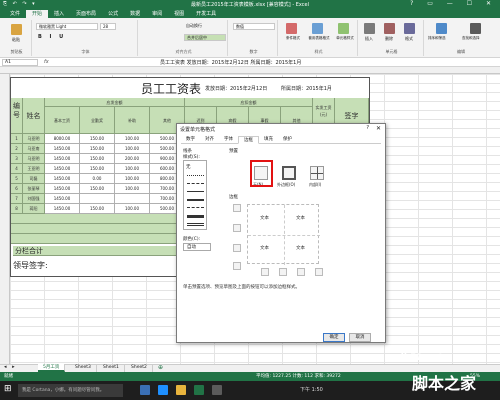 The image size is (500, 400). I want to click on formula-input: 员工工资表 发放日期：2015年2月12日 所属日期：2015年1月, so click(230, 62).